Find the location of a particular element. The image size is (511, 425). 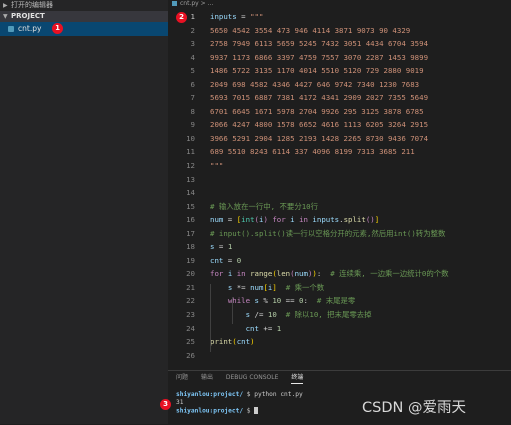

line-number: 8 is located at coordinates (192, 111).